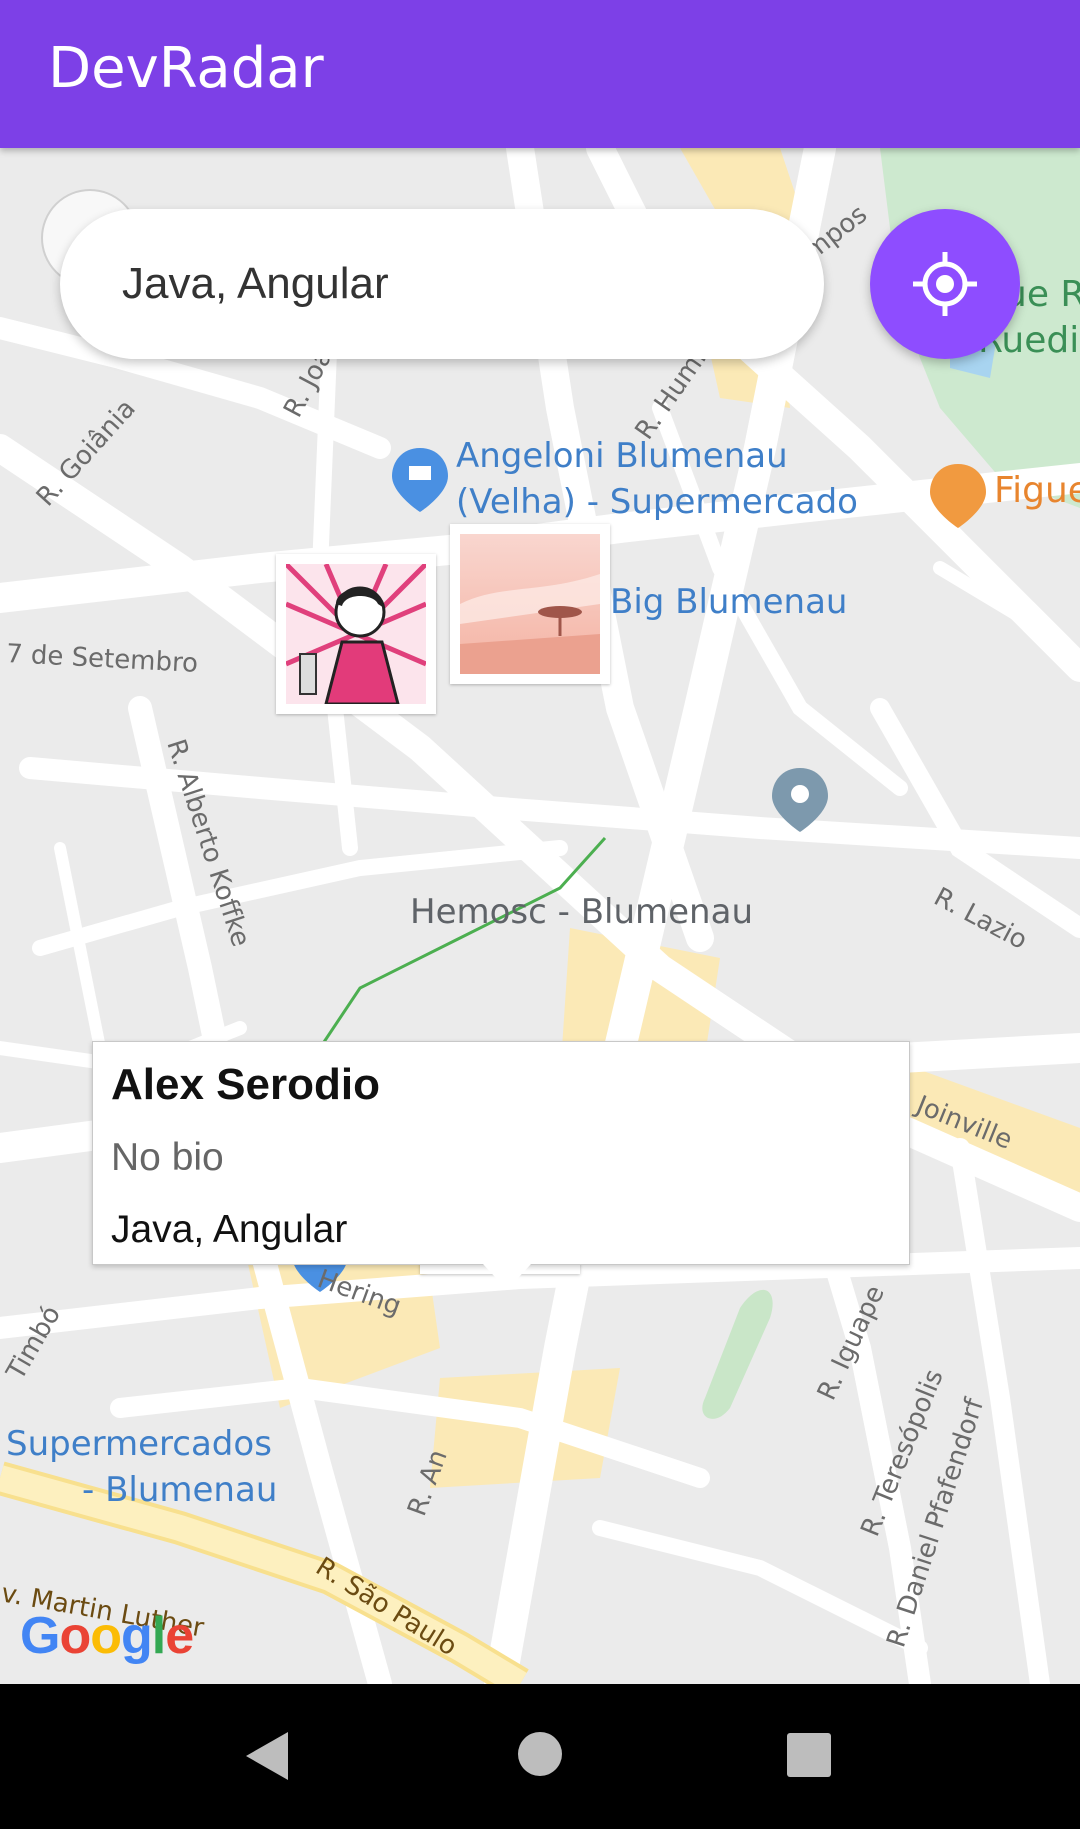  What do you see at coordinates (186, 68) in the screenshot?
I see `app-title: DevRadar` at bounding box center [186, 68].